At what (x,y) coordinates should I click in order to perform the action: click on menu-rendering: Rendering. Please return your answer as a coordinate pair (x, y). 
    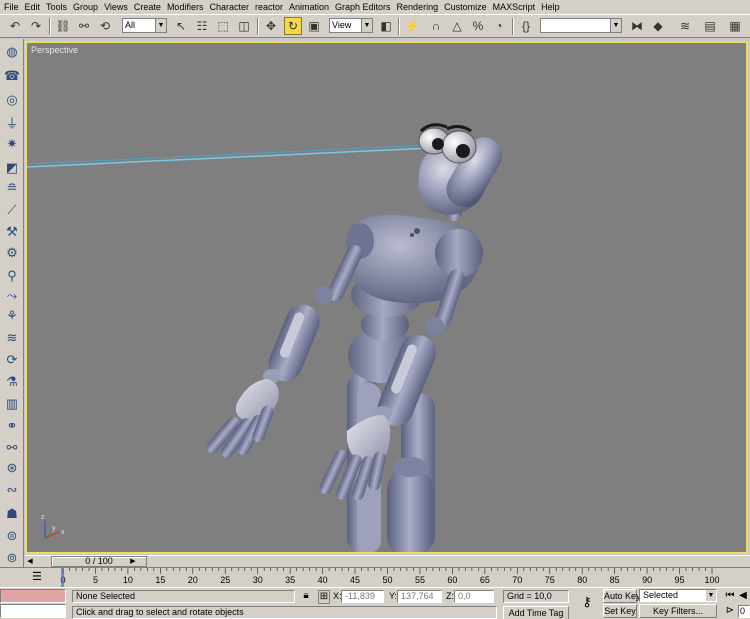
    Looking at the image, I should click on (419, 7).